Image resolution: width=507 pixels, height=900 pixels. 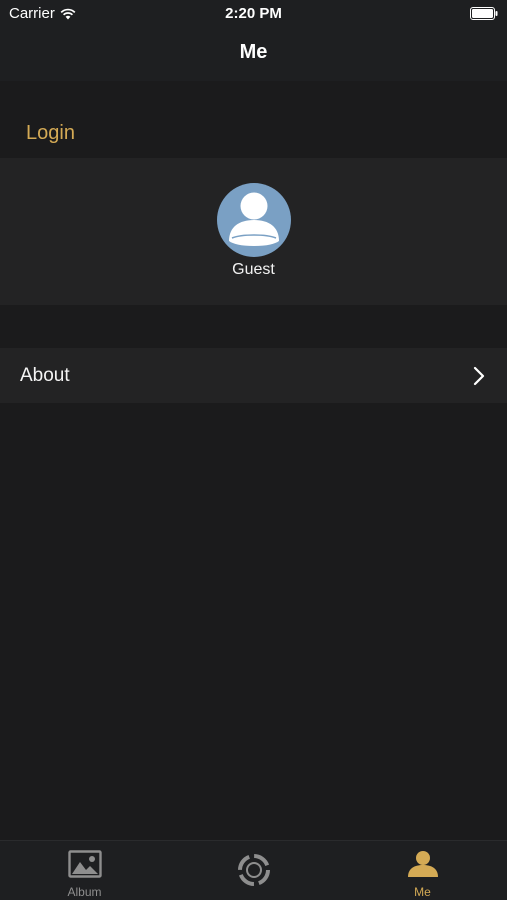 I want to click on tab-camera, so click(x=253, y=870).